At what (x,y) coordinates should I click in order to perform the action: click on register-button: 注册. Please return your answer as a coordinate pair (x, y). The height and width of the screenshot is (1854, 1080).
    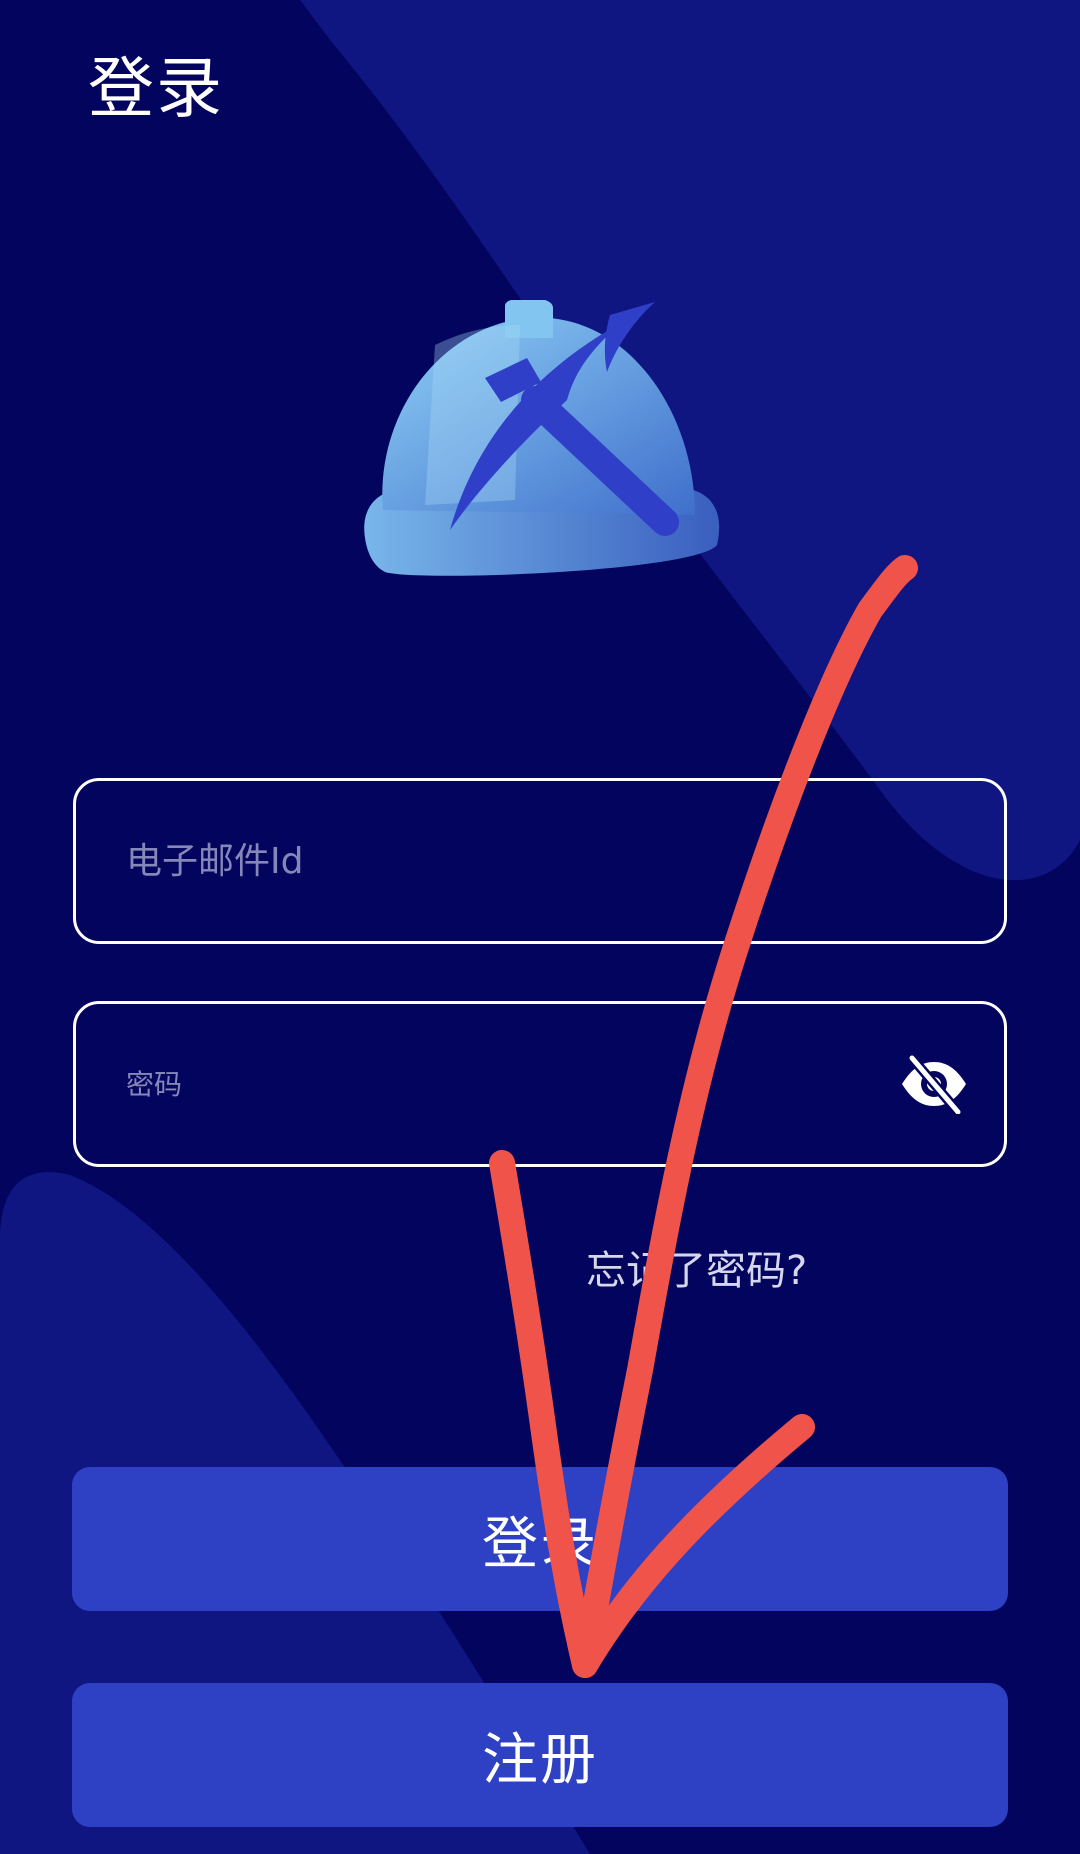
    Looking at the image, I should click on (540, 1755).